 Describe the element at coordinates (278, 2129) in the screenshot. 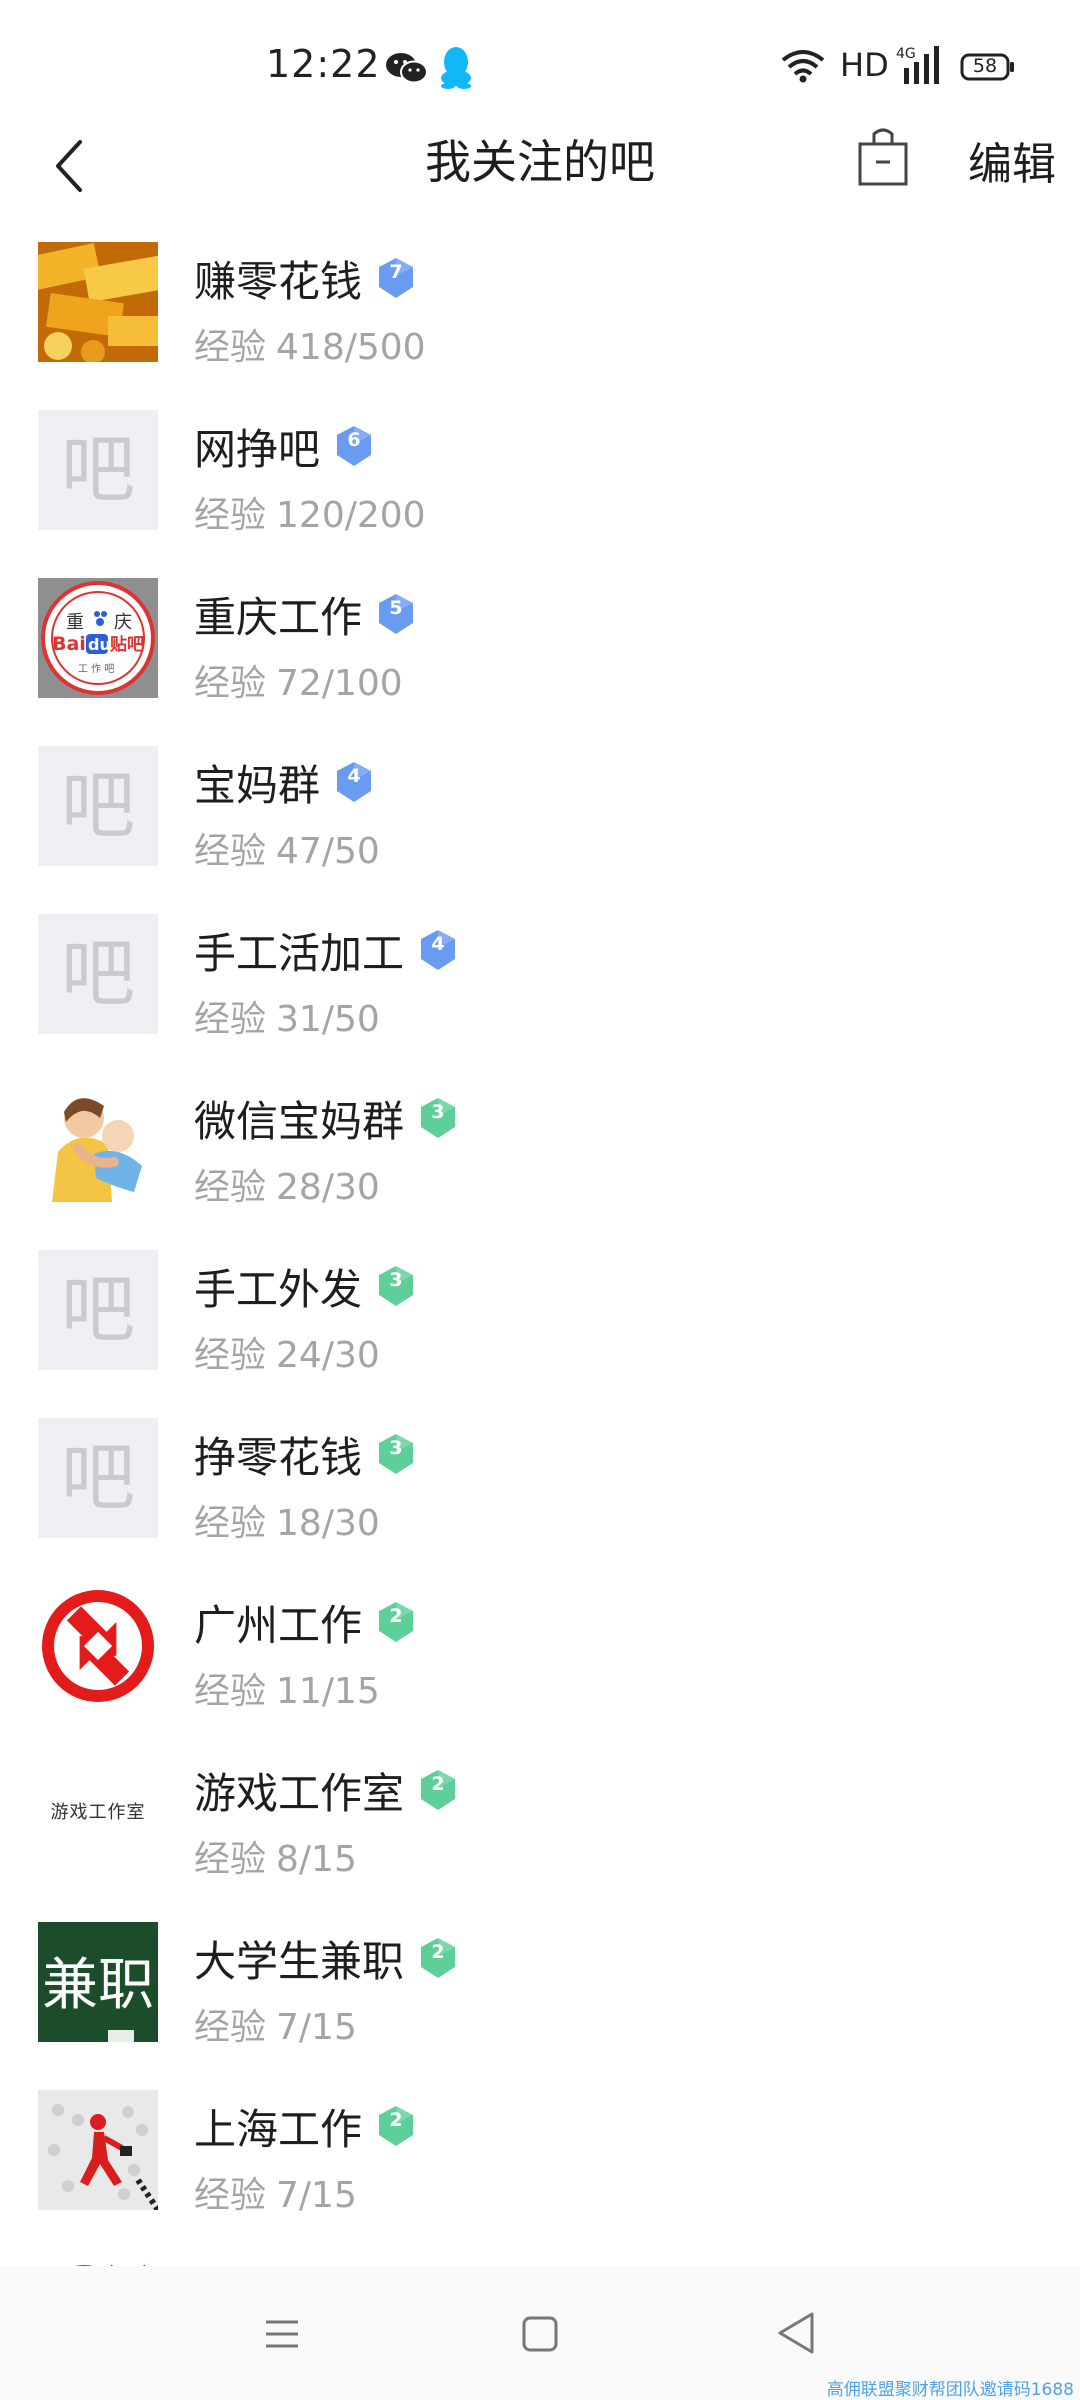

I see `forum-name: 上海工作` at that location.